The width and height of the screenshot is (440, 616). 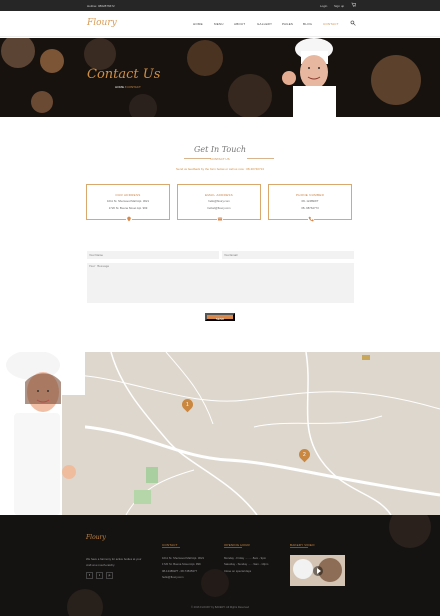 I want to click on contact-subtitle-line, so click(x=260, y=158).